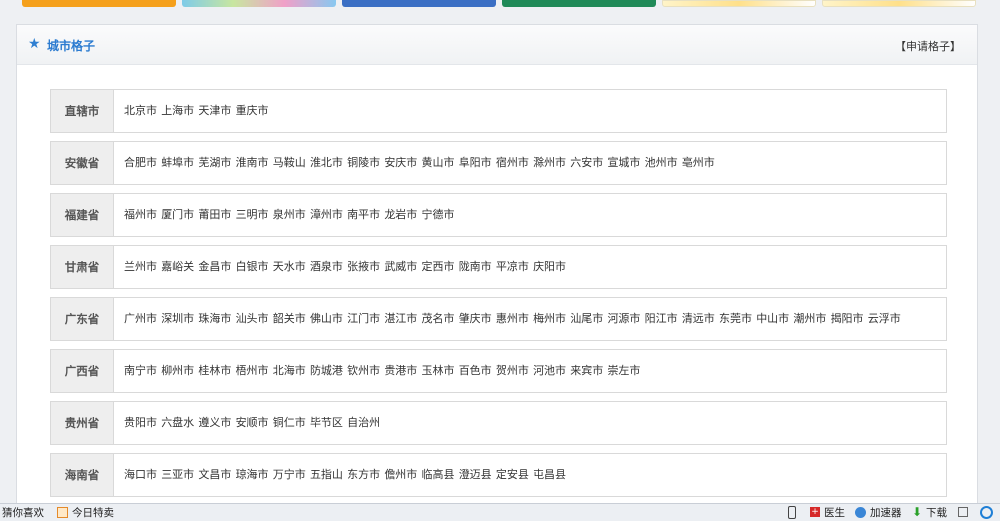 This screenshot has width=1000, height=521. I want to click on city-link: 河池市, so click(549, 371).